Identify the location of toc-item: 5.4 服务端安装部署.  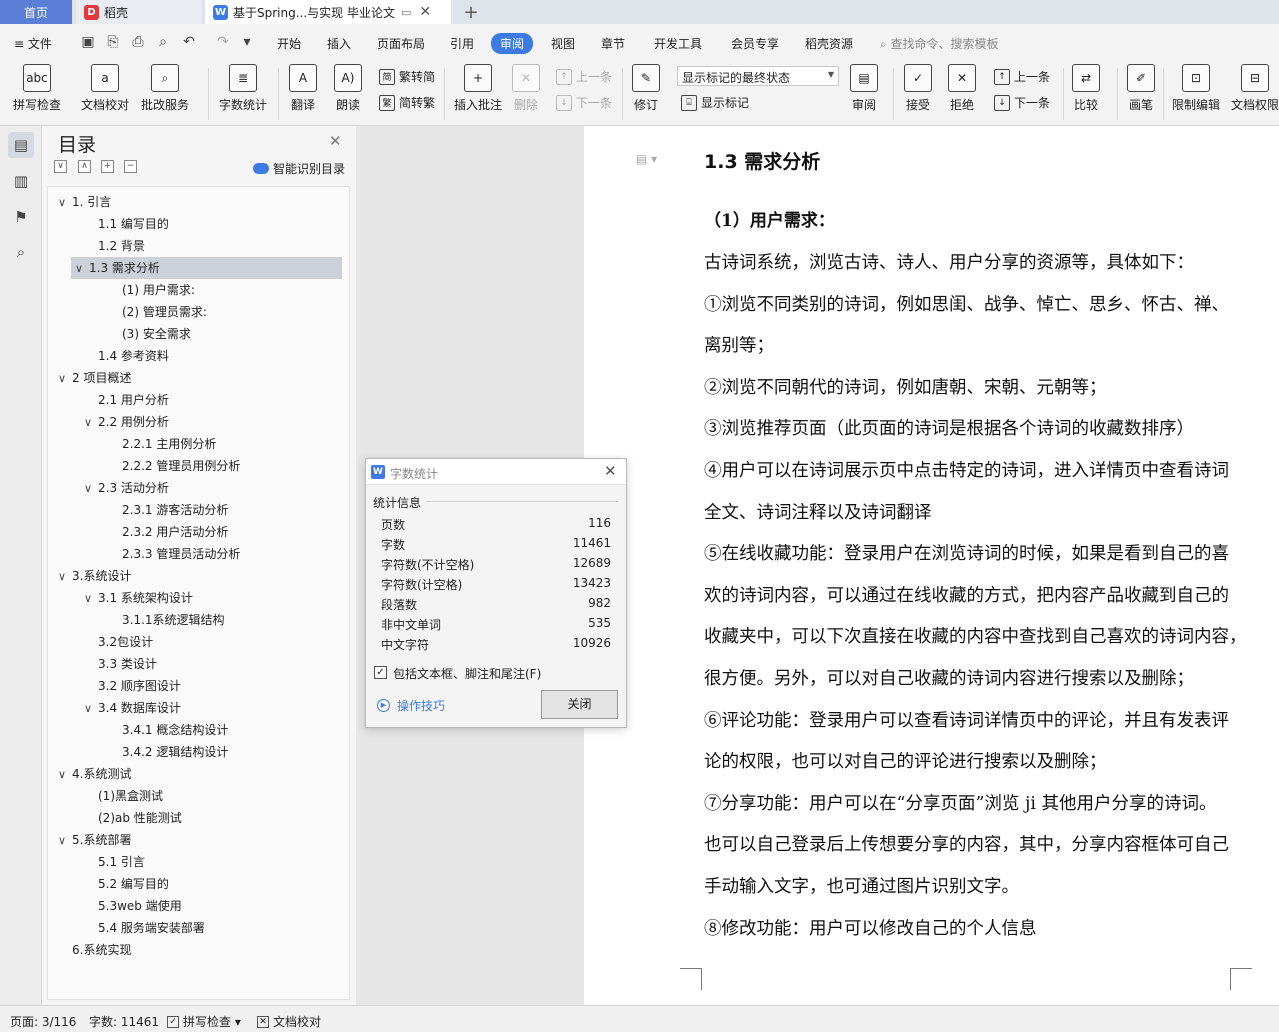
(198, 928).